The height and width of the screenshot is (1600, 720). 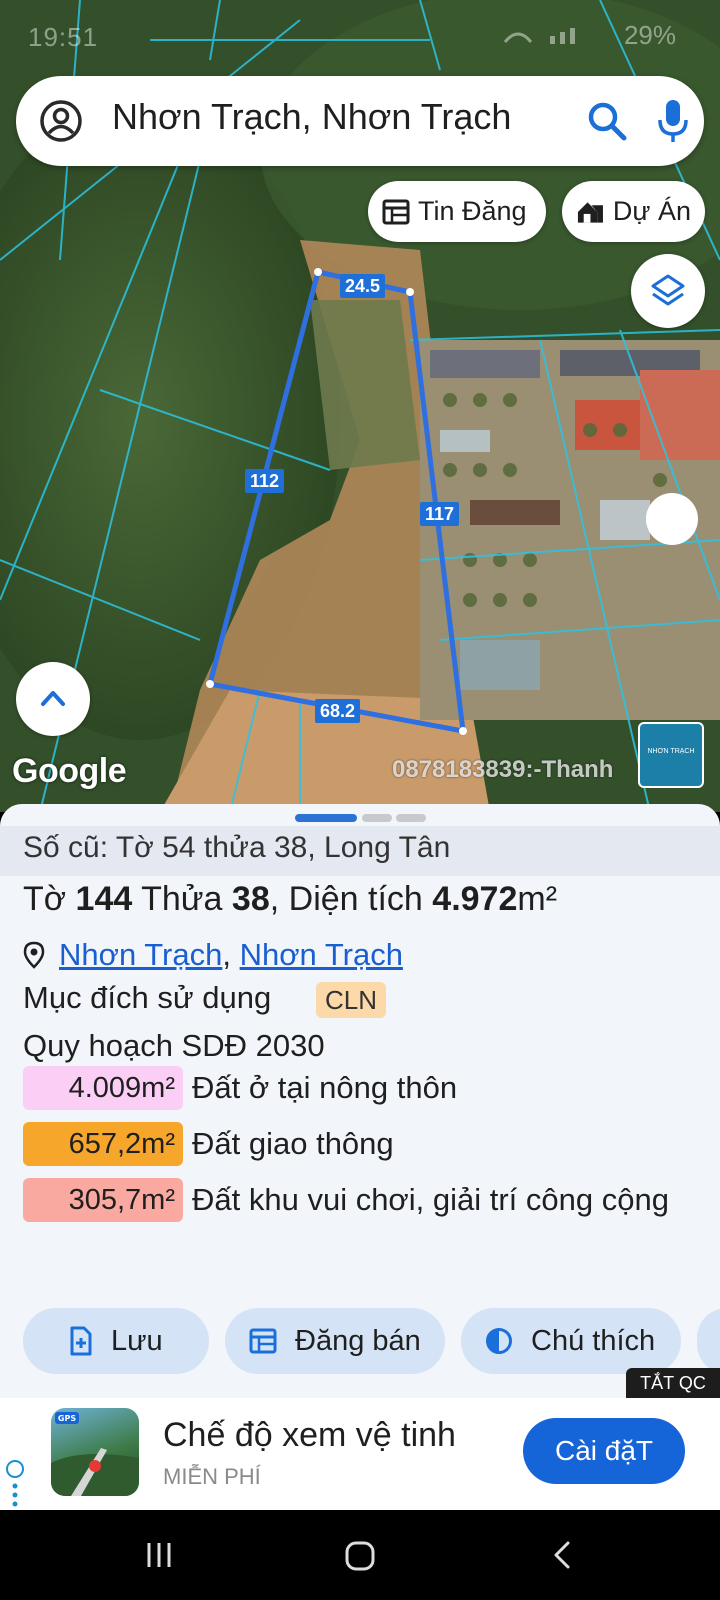 What do you see at coordinates (69, 771) in the screenshot?
I see `google-logo: Google` at bounding box center [69, 771].